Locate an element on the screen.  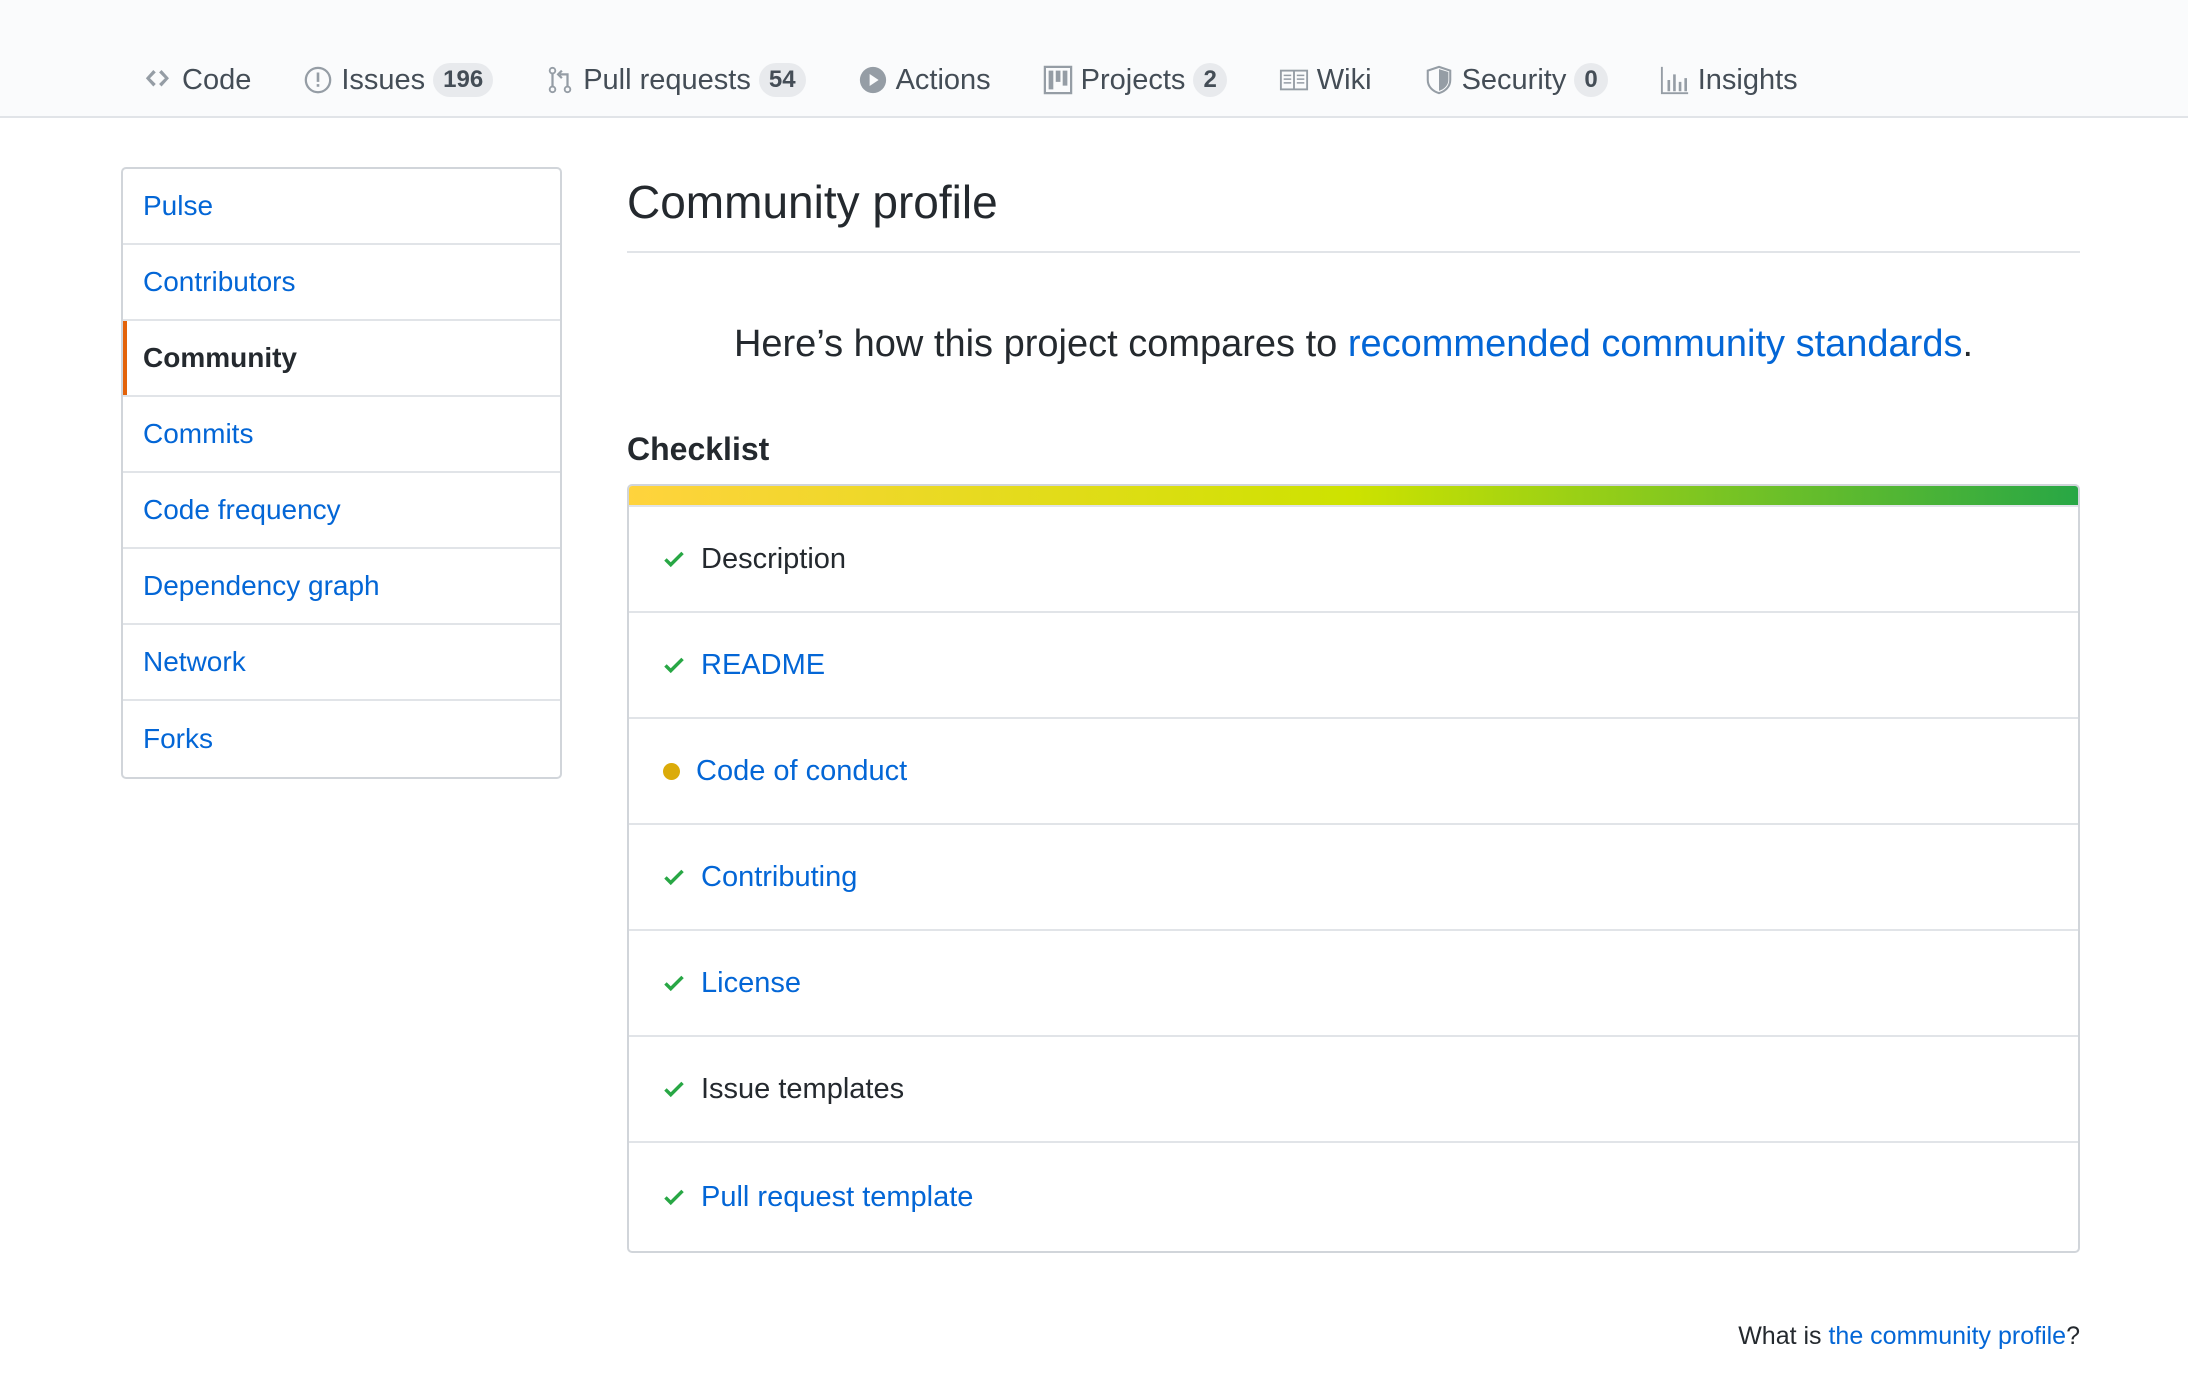
checklist-item-readme: README is located at coordinates (1353, 666).